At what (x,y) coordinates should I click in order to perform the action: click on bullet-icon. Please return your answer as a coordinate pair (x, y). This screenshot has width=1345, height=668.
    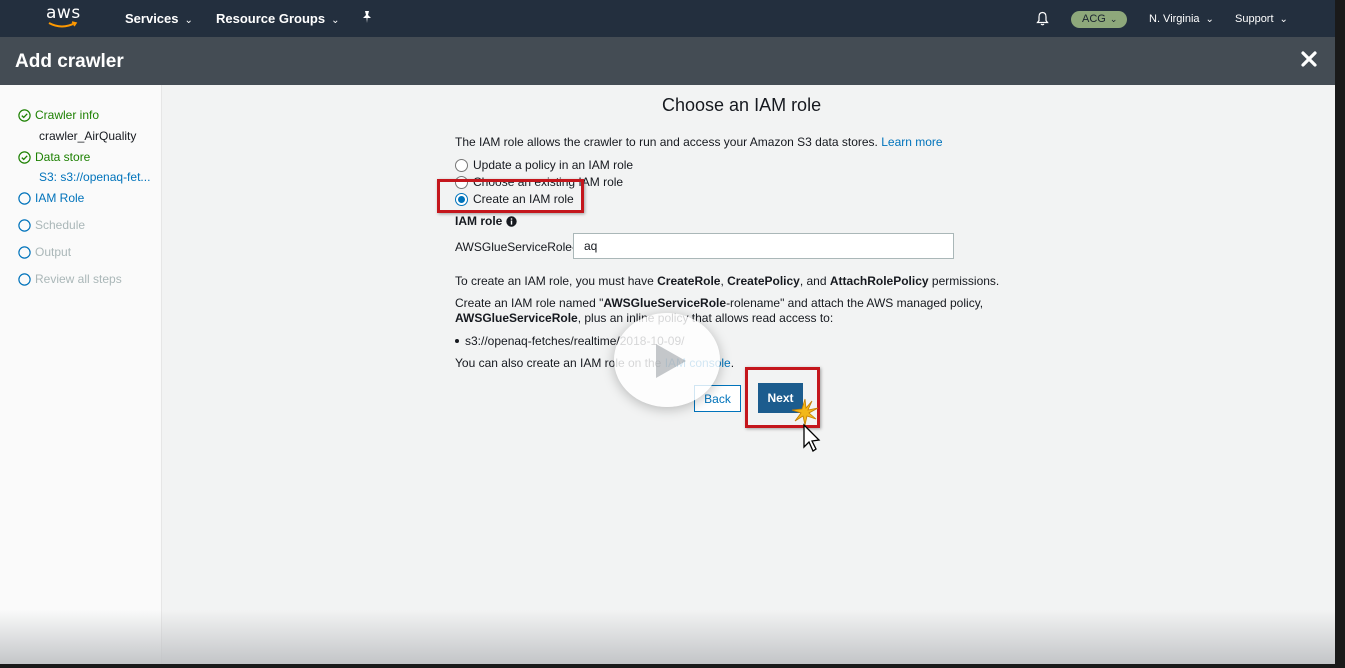
    Looking at the image, I should click on (457, 341).